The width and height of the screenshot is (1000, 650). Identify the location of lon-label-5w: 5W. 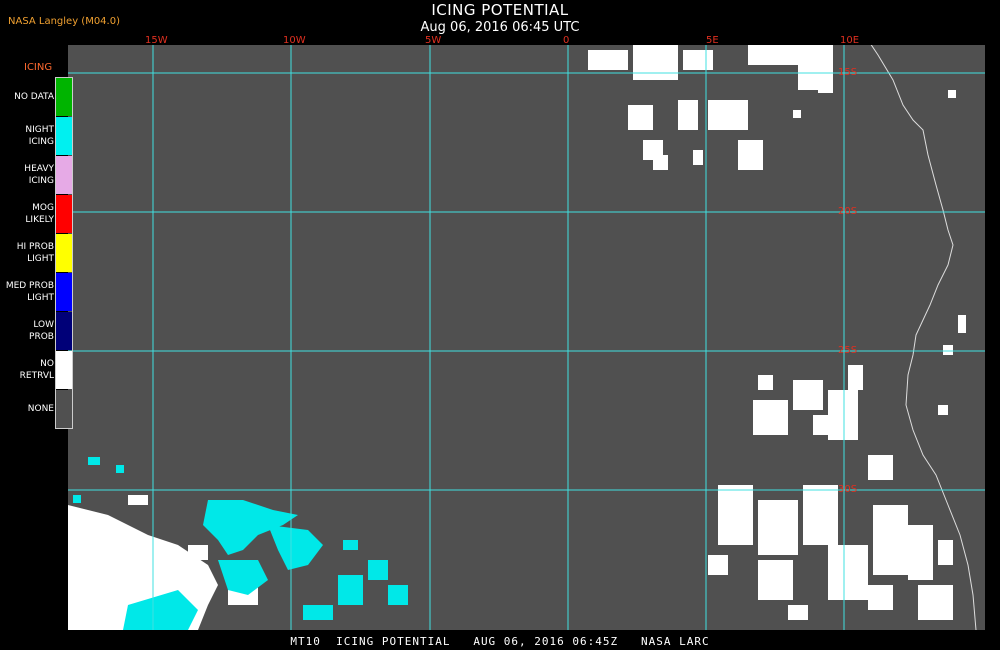
(433, 40).